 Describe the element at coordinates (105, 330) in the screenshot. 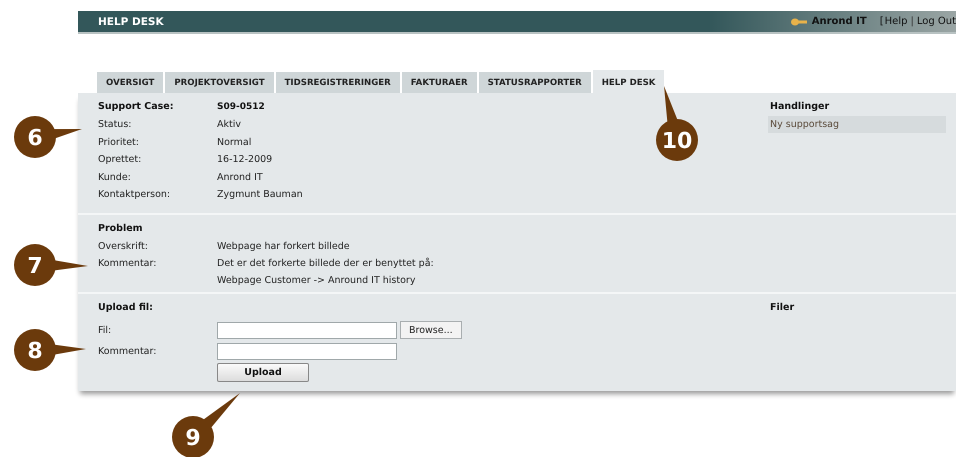

I see `field-label: Fil:` at that location.